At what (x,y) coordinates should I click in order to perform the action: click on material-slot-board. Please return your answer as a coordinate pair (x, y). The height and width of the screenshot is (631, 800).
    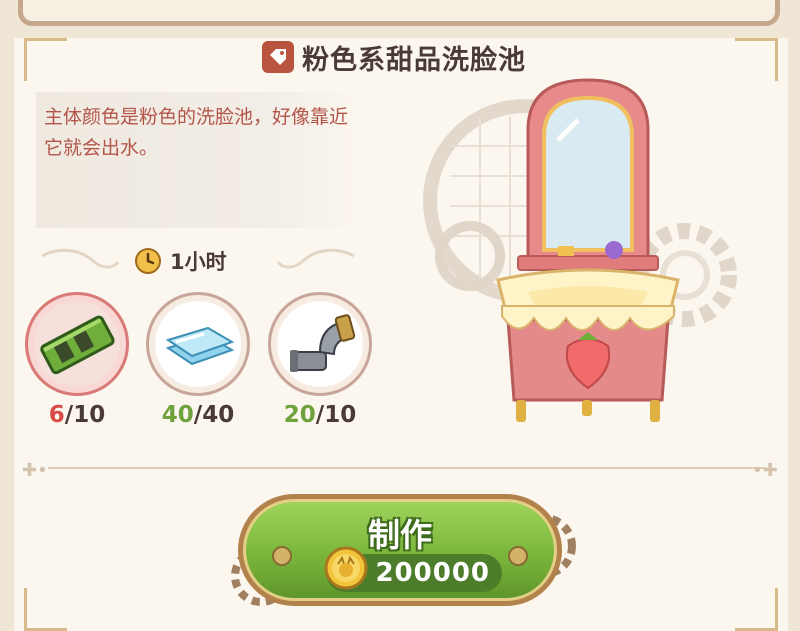
    Looking at the image, I should click on (77, 344).